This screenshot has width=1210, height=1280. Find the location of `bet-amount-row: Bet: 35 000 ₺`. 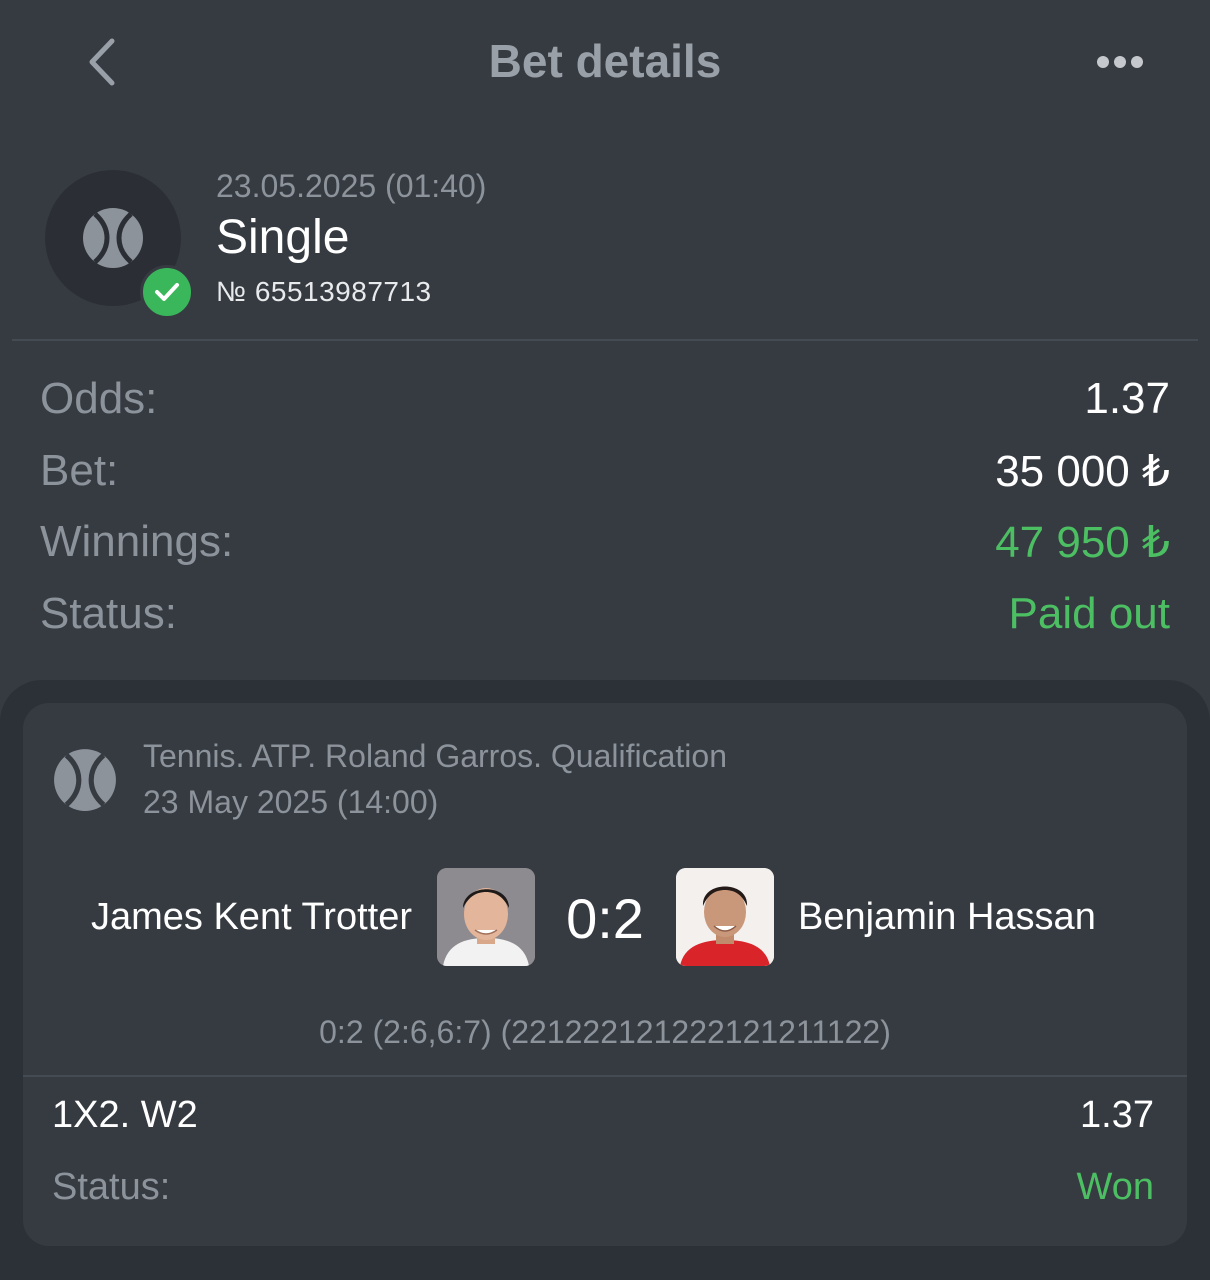

bet-amount-row: Bet: 35 000 ₺ is located at coordinates (605, 474).